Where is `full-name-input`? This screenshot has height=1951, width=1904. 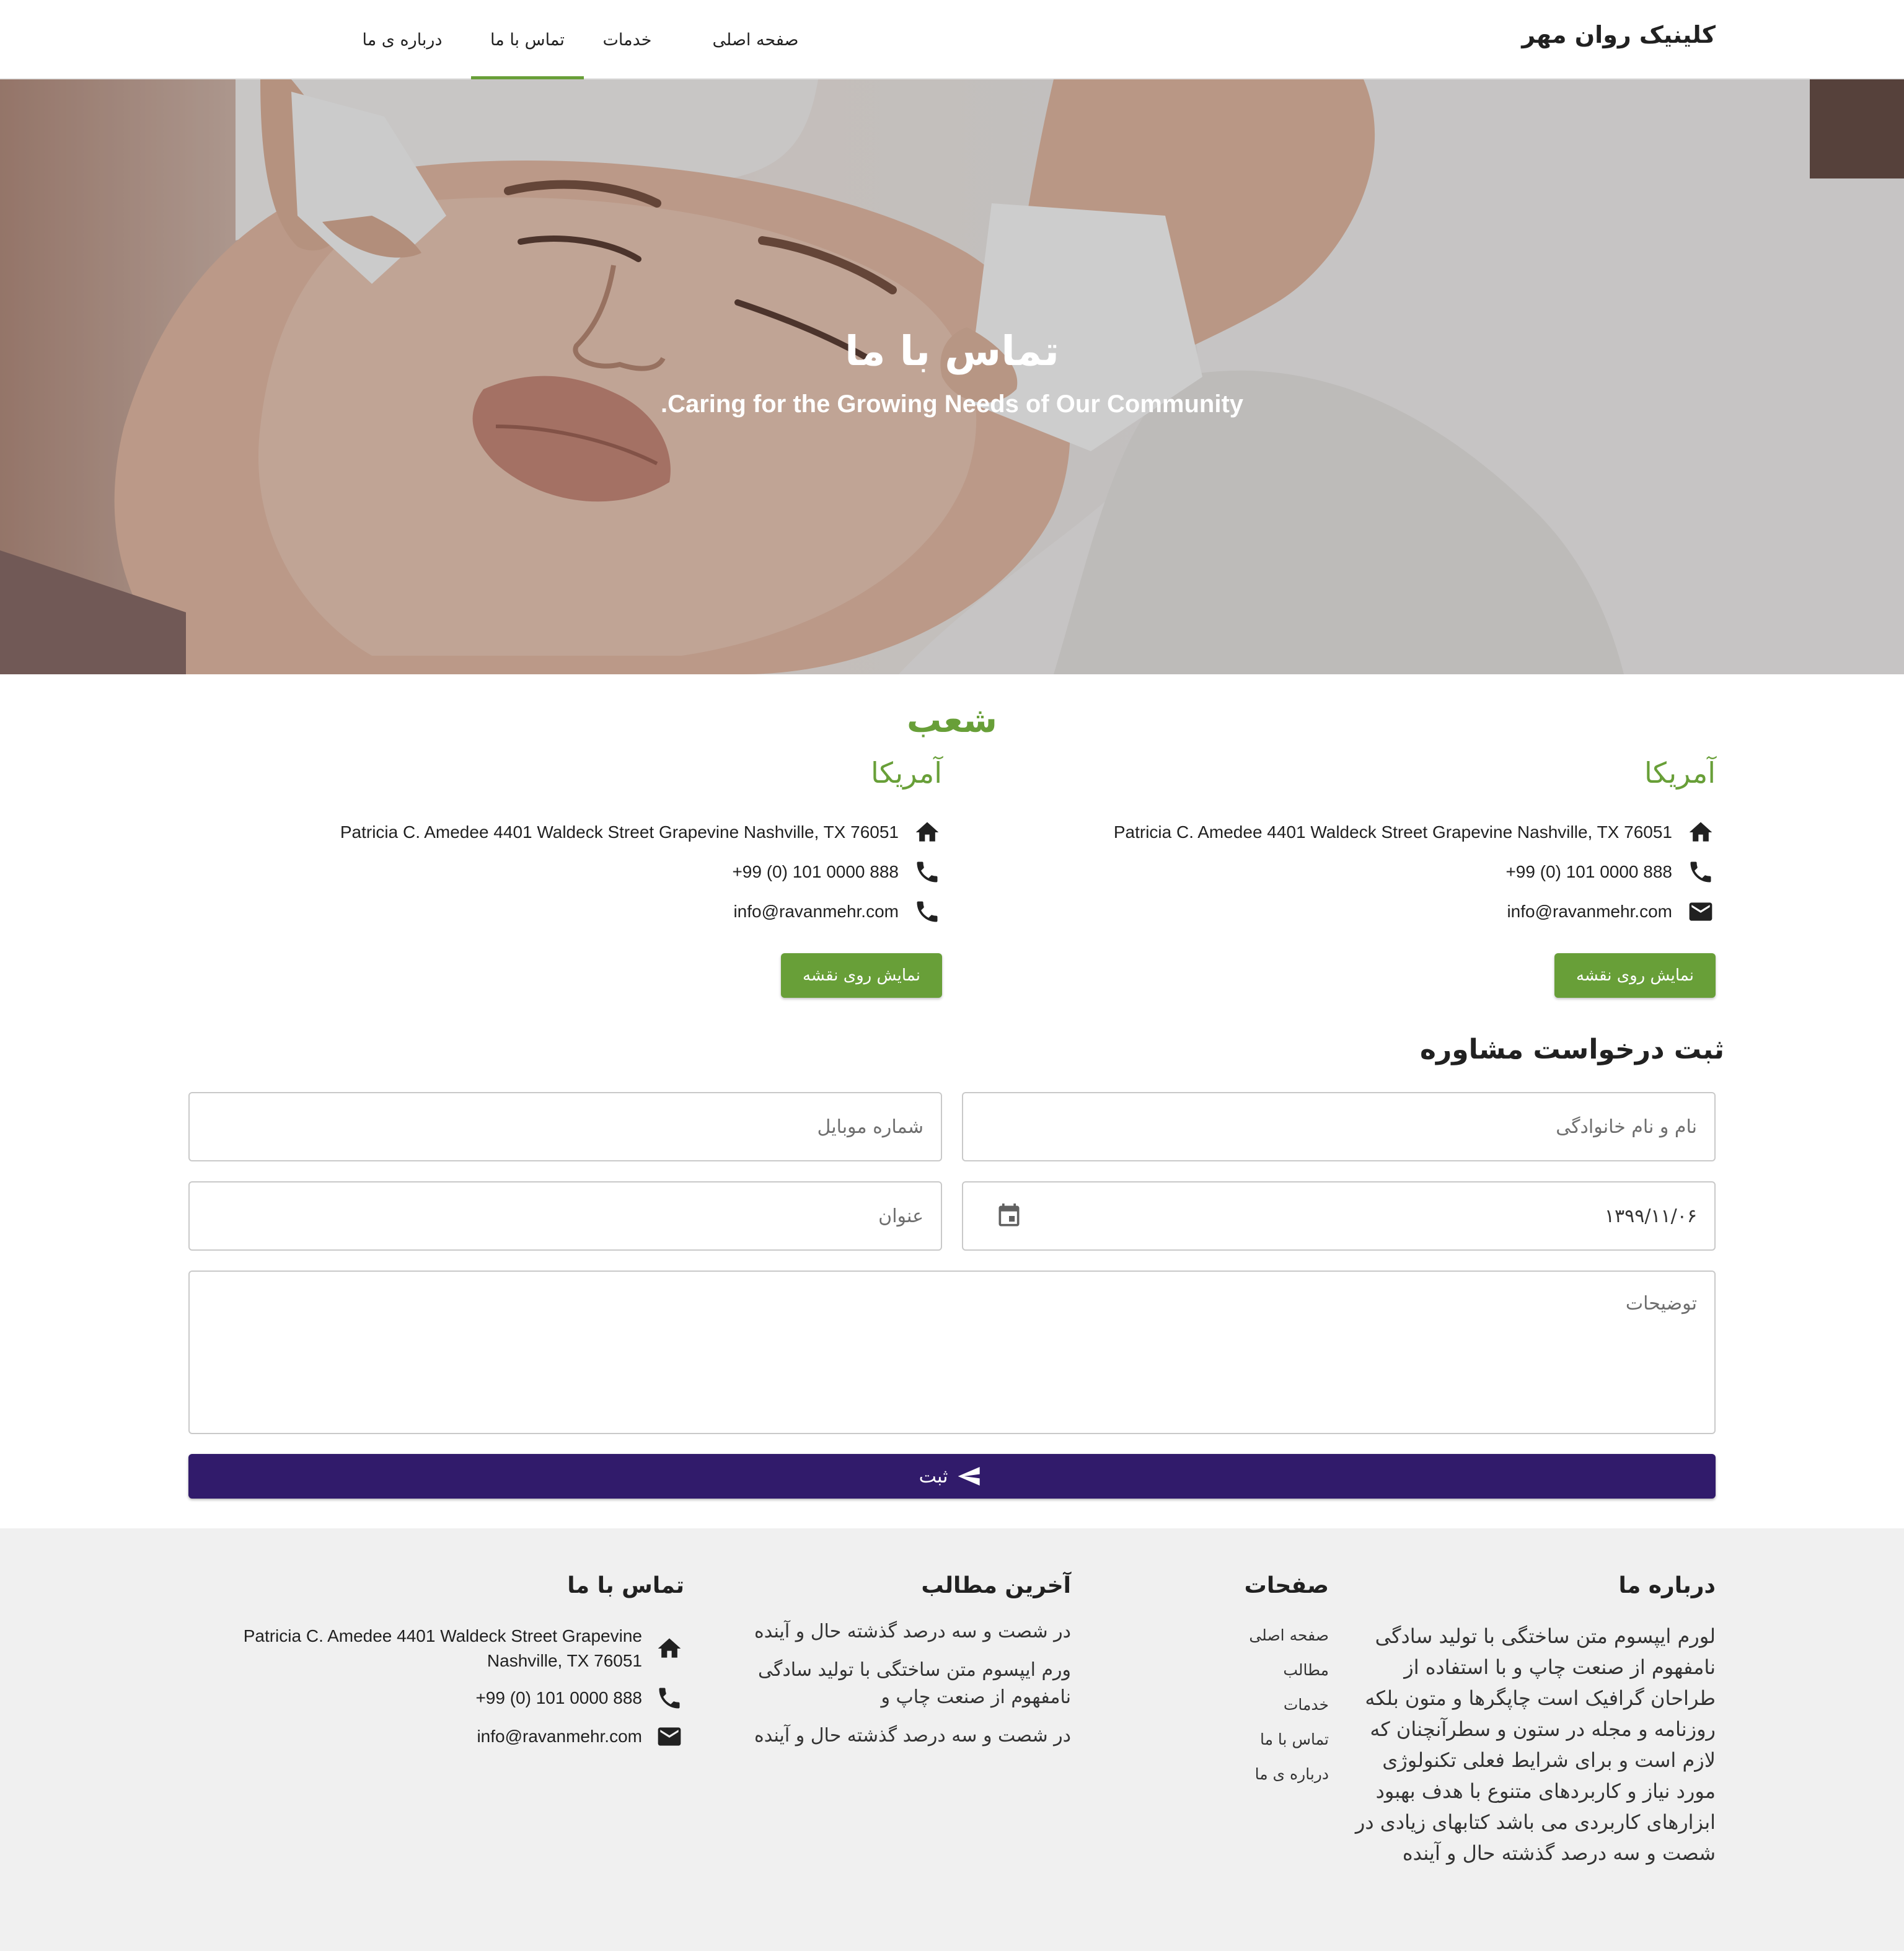
full-name-input is located at coordinates (1338, 1126).